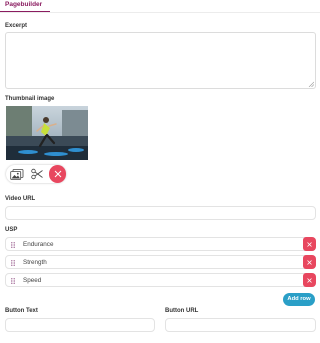 The height and width of the screenshot is (343, 320). Describe the element at coordinates (47, 133) in the screenshot. I see `thumbnail-image` at that location.